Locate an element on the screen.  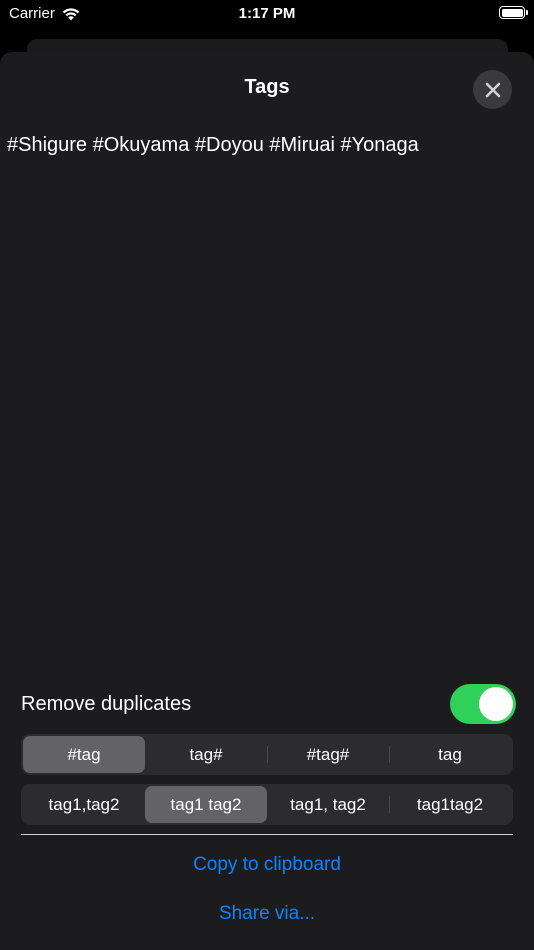
segment-format-hash-both: #tag# is located at coordinates (328, 754).